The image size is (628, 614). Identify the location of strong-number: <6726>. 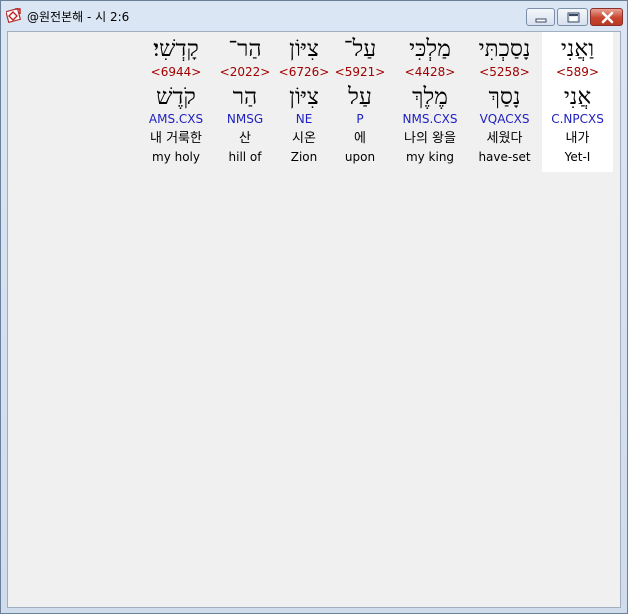
(304, 72).